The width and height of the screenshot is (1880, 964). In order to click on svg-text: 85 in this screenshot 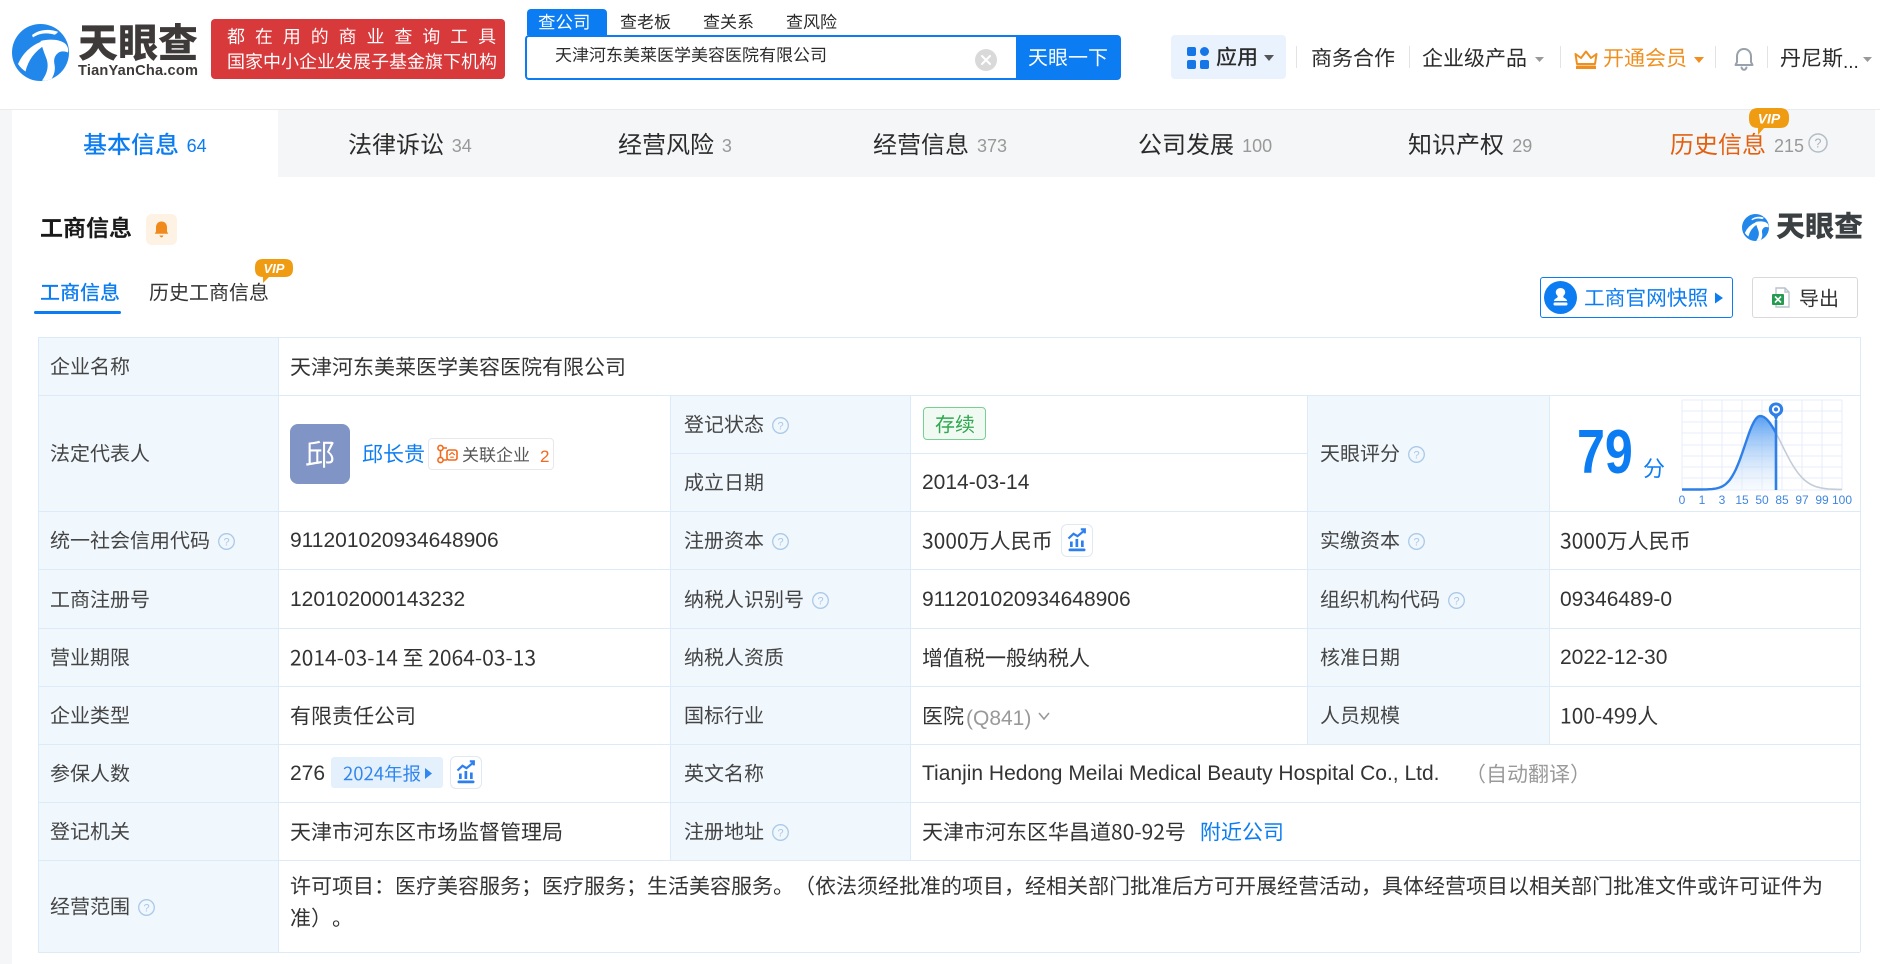, I will do `click(1782, 500)`.